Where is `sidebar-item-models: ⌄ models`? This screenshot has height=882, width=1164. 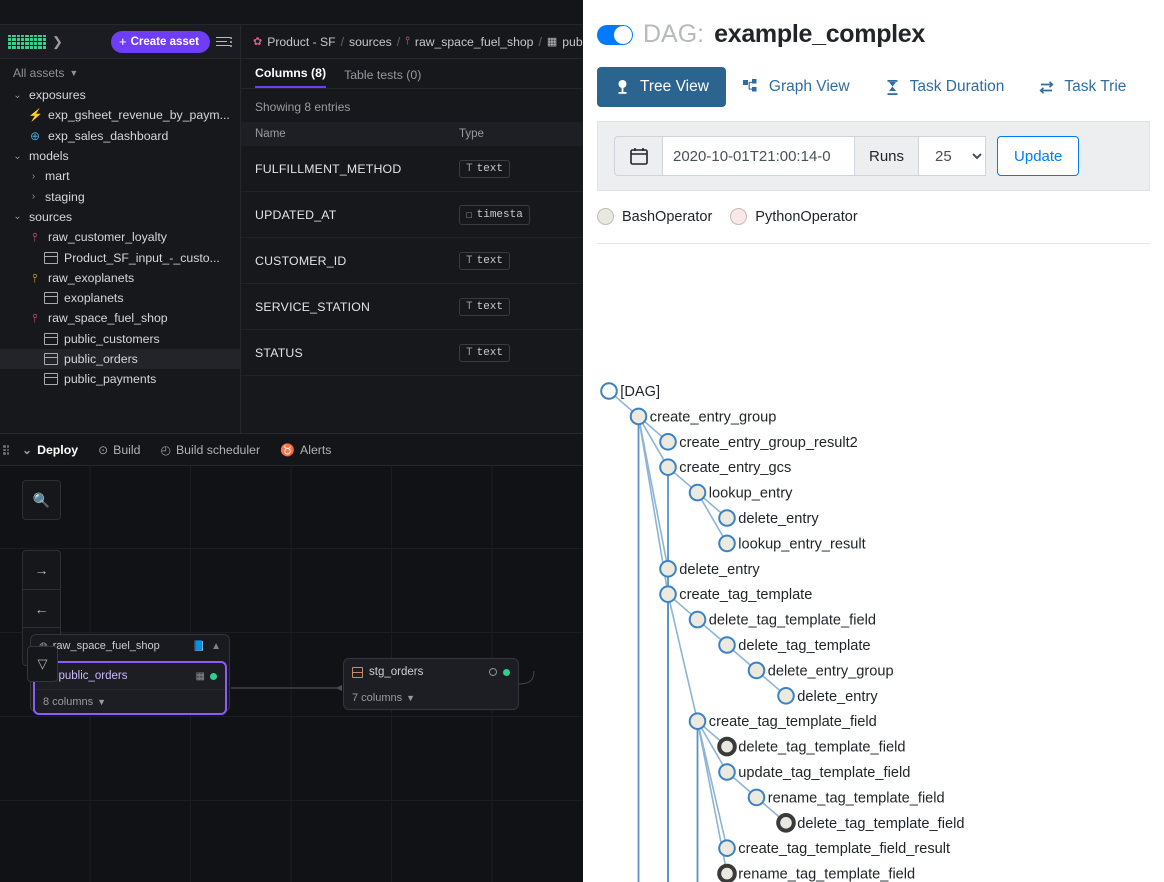 sidebar-item-models: ⌄ models is located at coordinates (120, 156).